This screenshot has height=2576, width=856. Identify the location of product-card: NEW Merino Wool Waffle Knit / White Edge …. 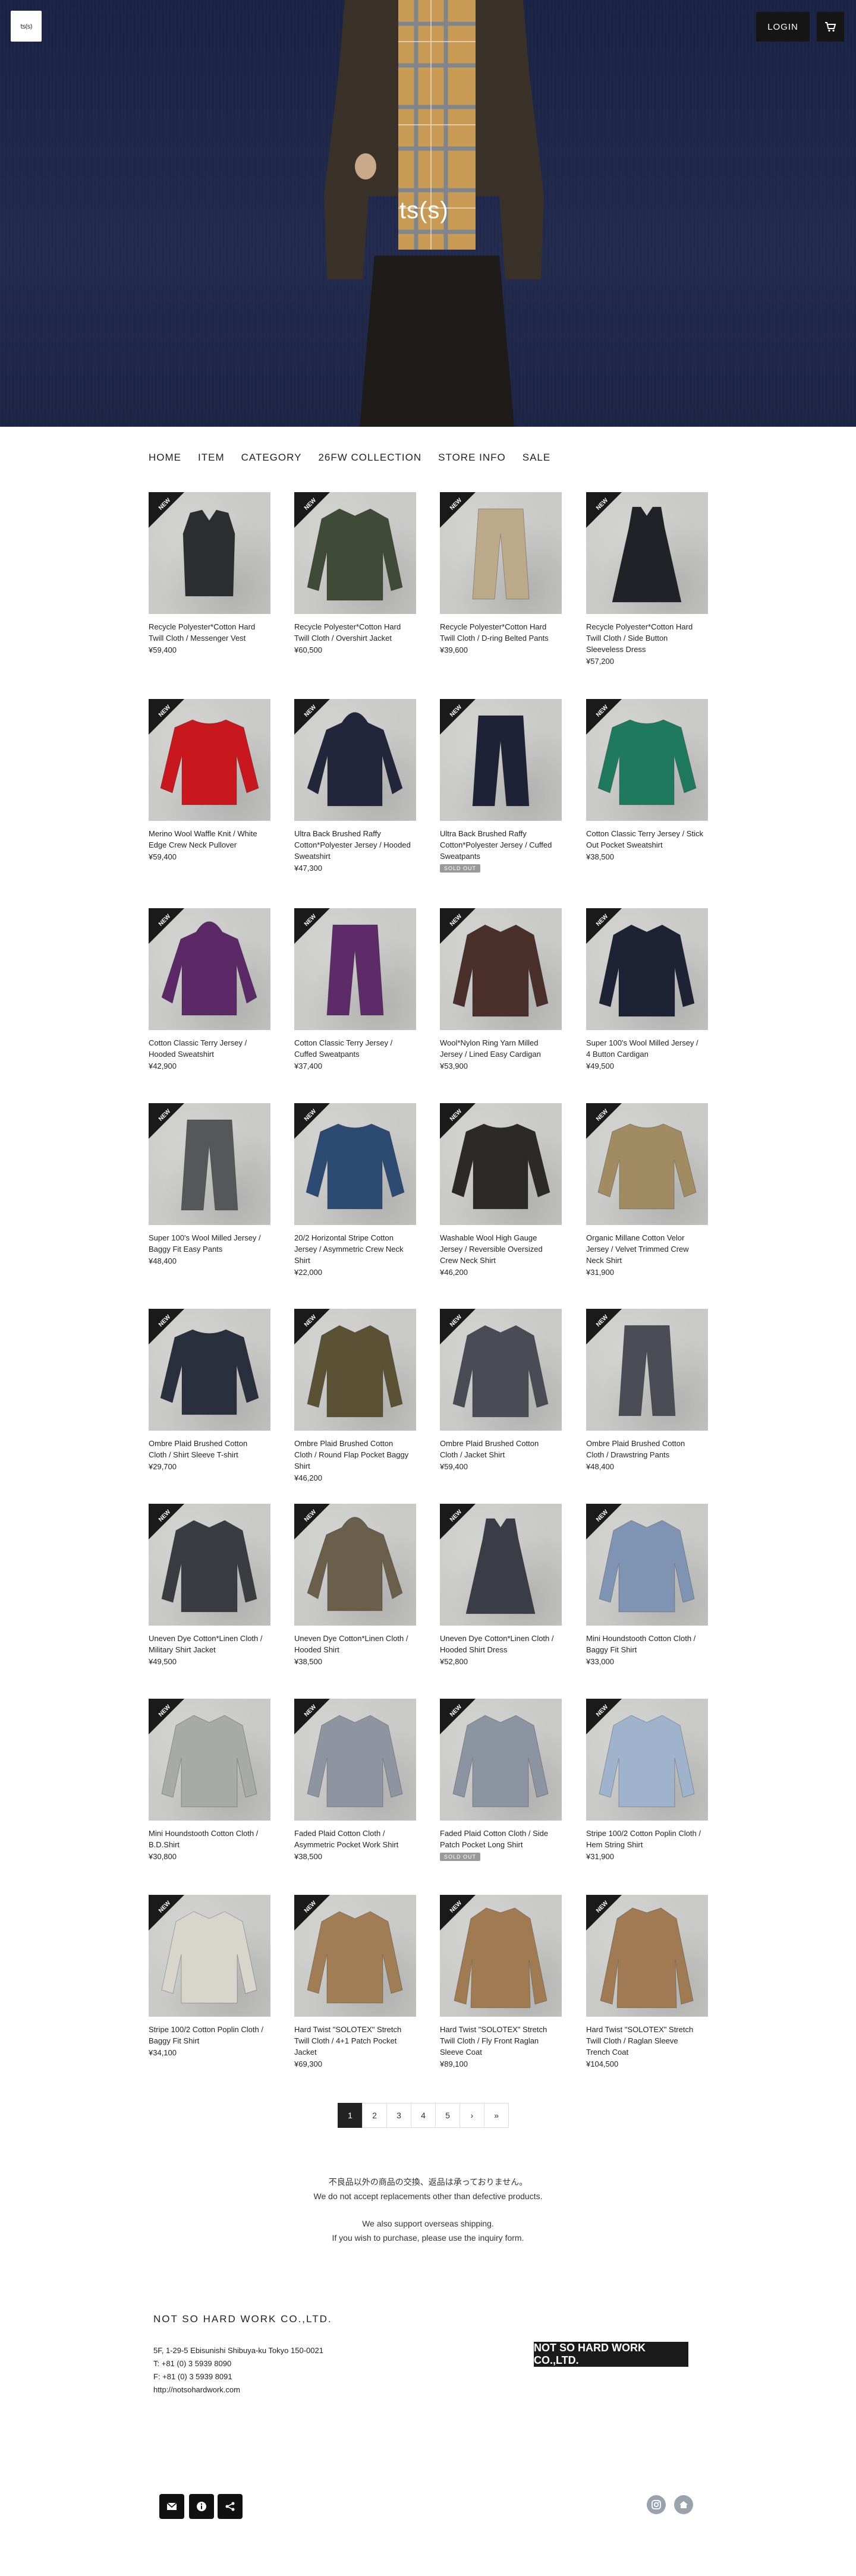
(209, 780).